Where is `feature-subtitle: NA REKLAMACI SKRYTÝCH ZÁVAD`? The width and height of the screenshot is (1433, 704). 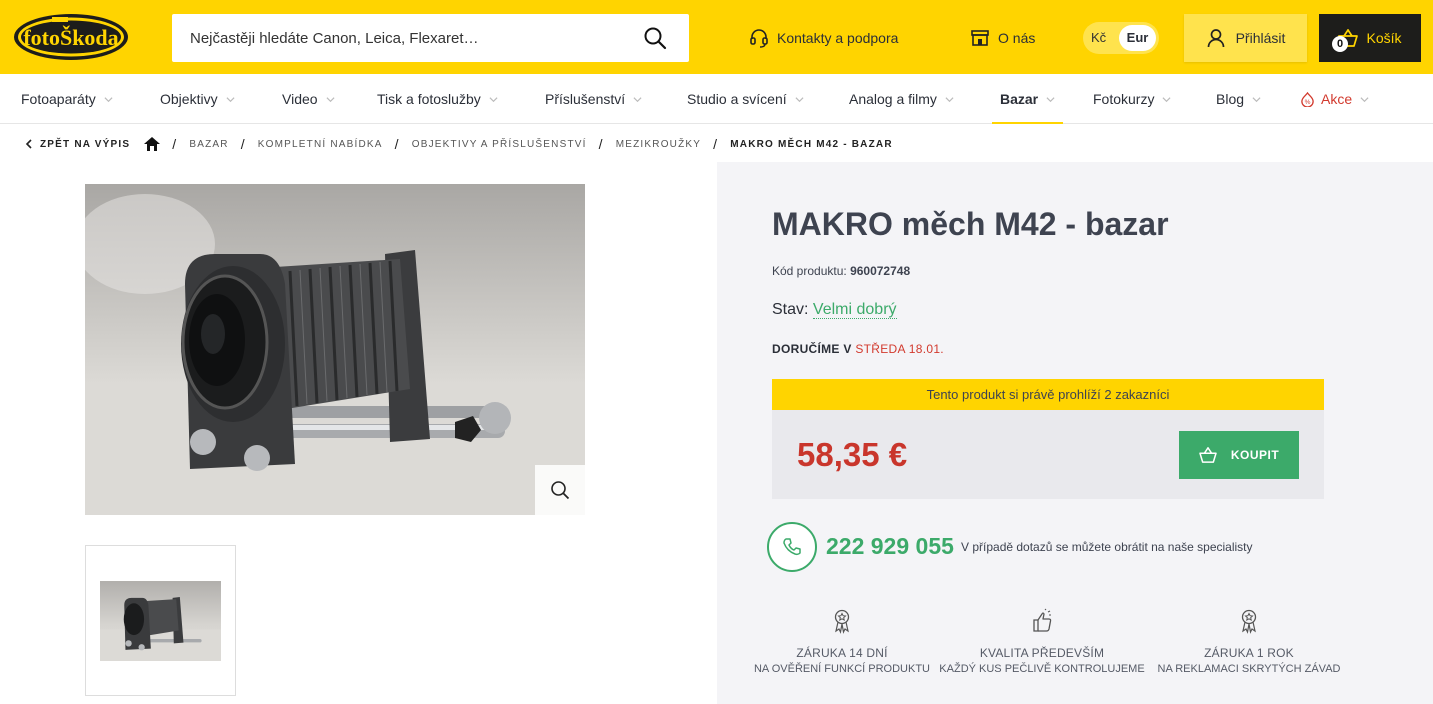
feature-subtitle: NA REKLAMACI SKRYTÝCH ZÁVAD is located at coordinates (1249, 669).